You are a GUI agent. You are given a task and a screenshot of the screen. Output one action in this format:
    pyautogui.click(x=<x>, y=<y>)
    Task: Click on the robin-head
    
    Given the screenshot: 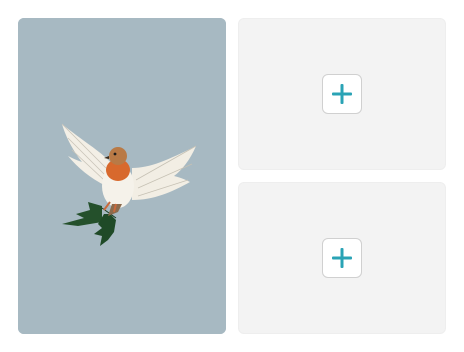 What is the action you would take?
    pyautogui.click(x=118, y=156)
    